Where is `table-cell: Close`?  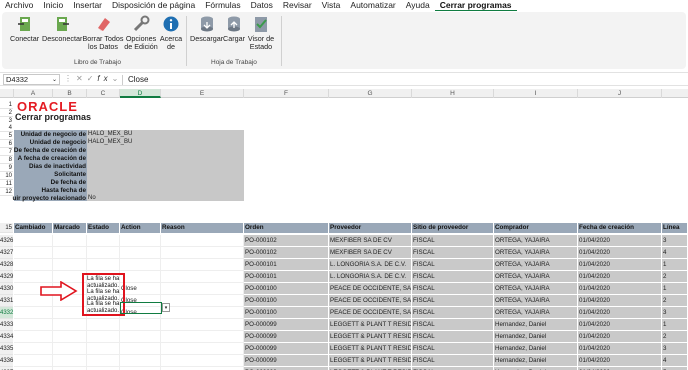 table-cell: Close is located at coordinates (140, 289).